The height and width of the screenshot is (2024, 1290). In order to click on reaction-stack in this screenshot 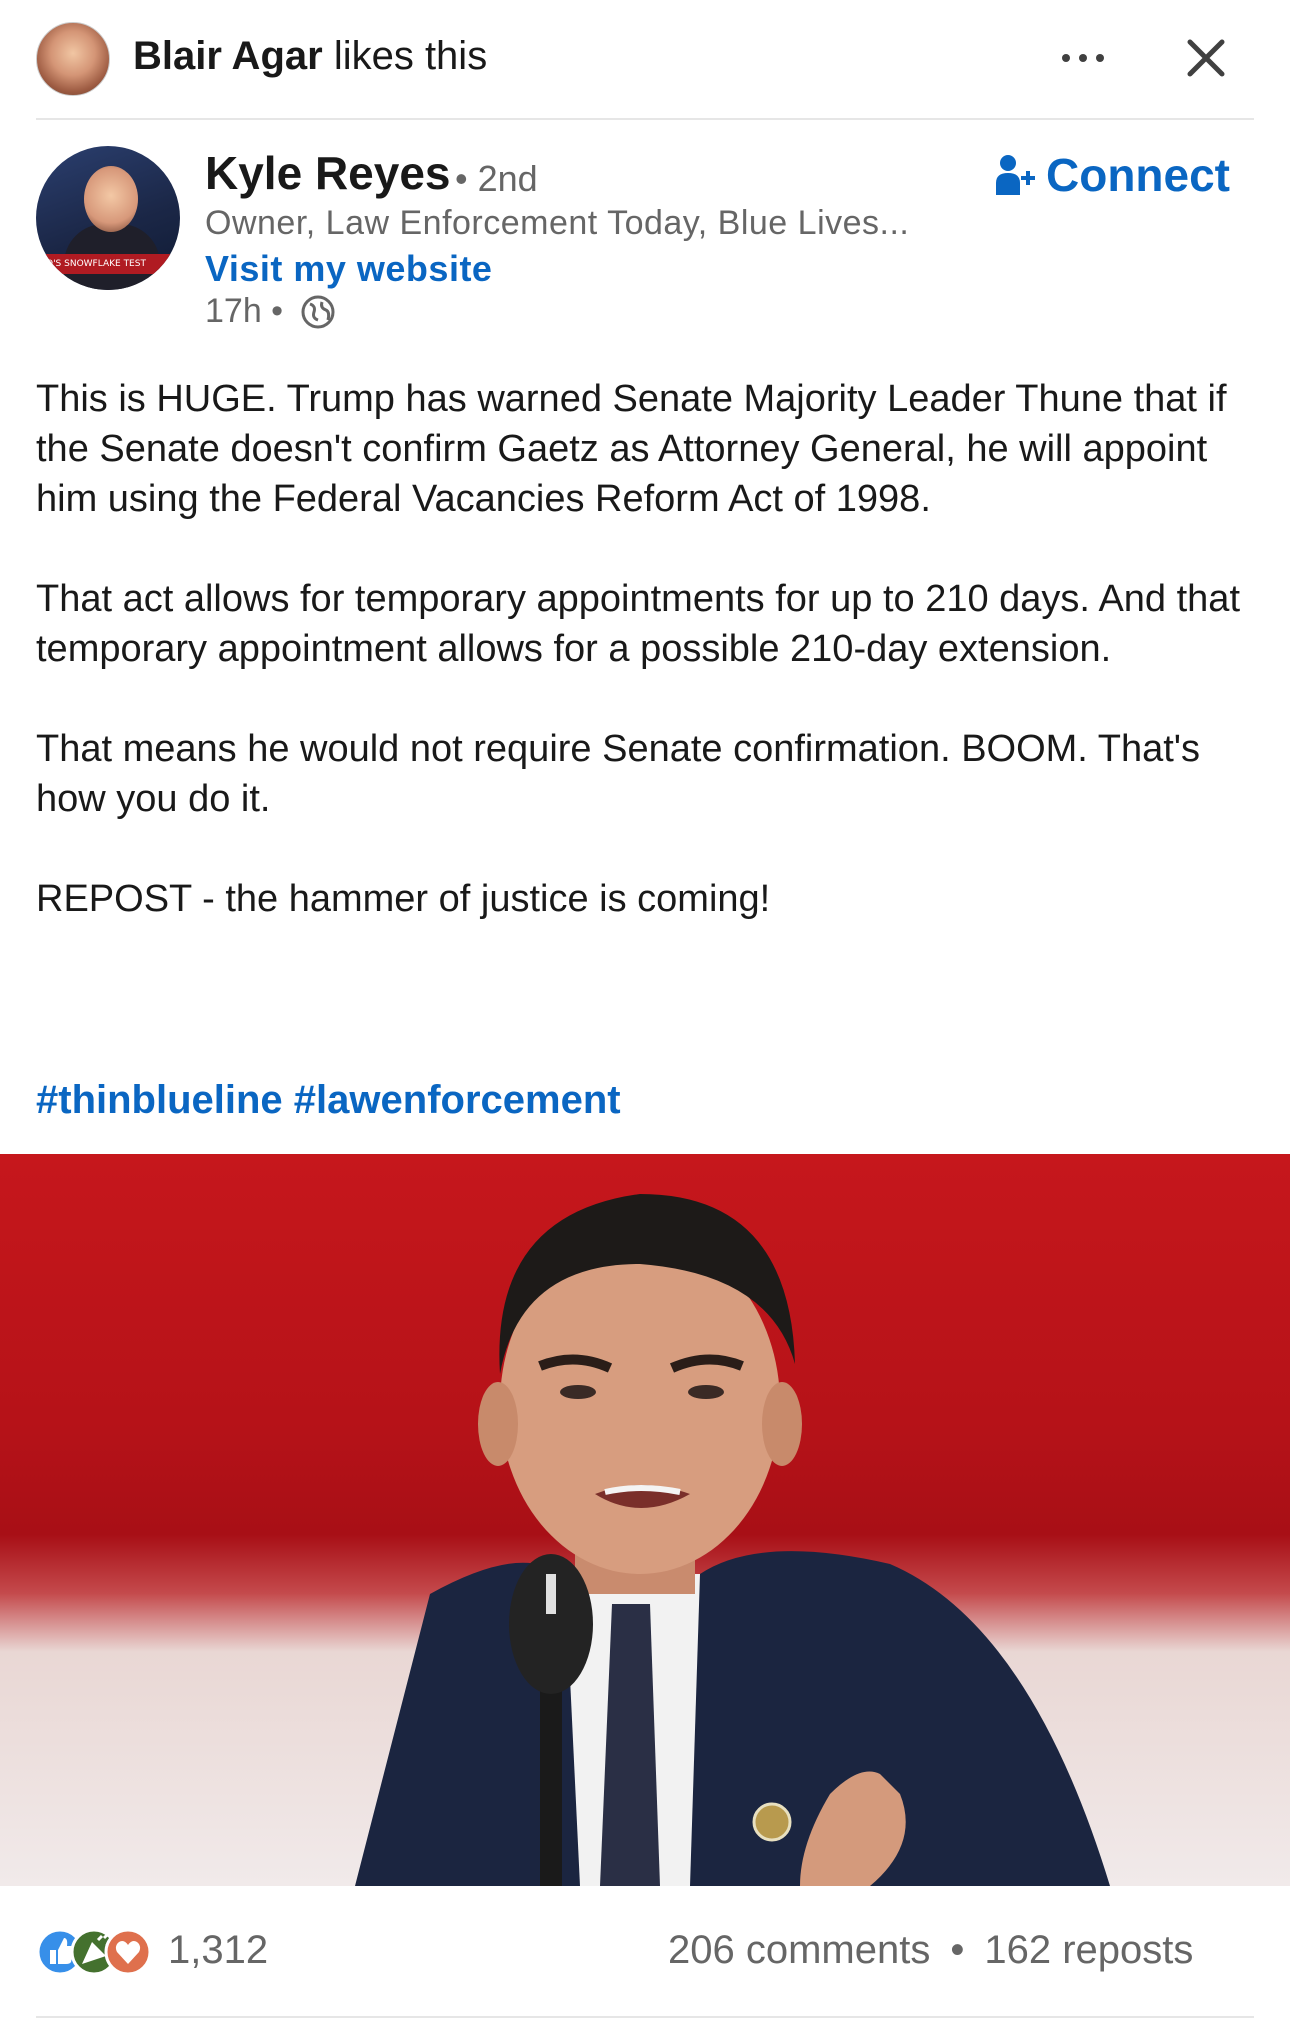, I will do `click(94, 1952)`.